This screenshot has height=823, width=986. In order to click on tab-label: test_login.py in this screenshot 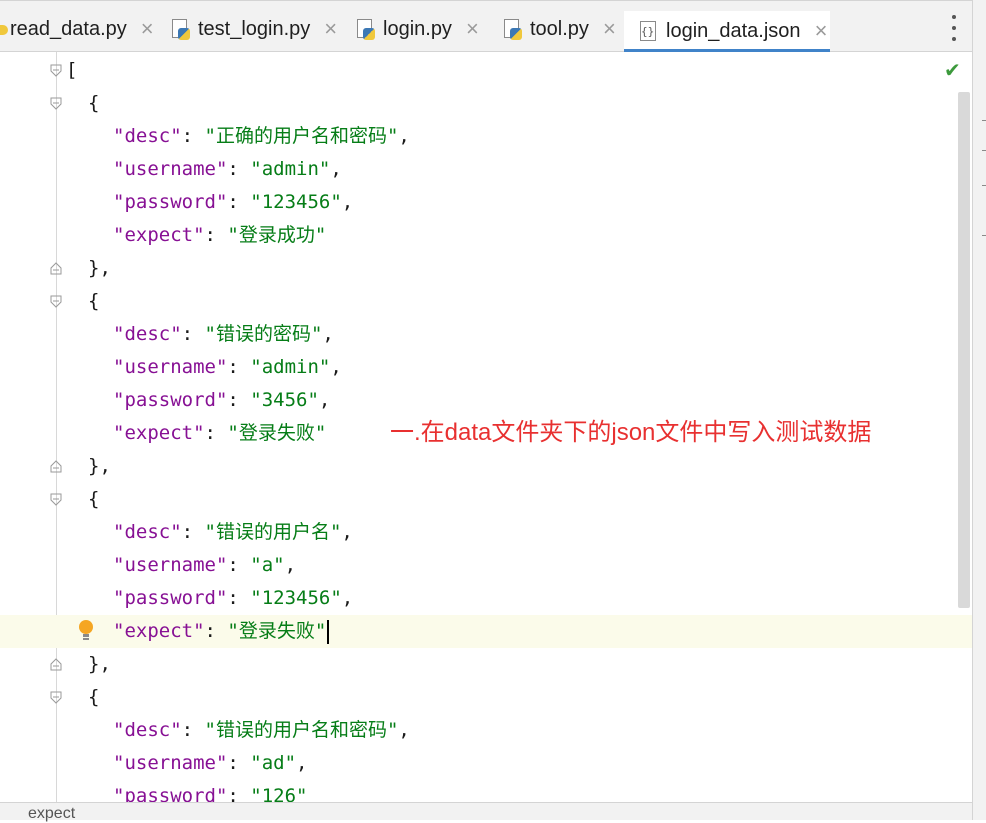, I will do `click(254, 28)`.